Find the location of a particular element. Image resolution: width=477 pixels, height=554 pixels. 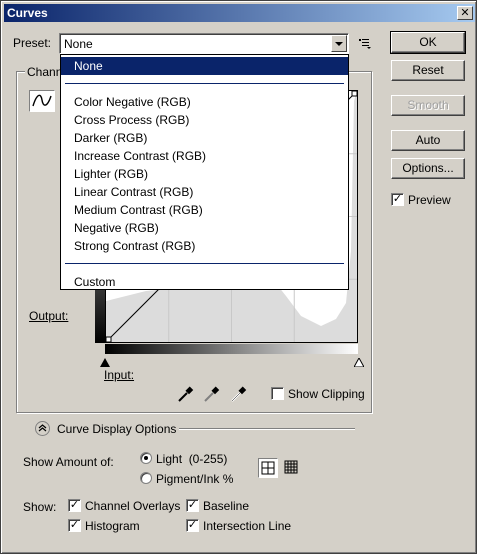

preset-option-none: None is located at coordinates (204, 66).